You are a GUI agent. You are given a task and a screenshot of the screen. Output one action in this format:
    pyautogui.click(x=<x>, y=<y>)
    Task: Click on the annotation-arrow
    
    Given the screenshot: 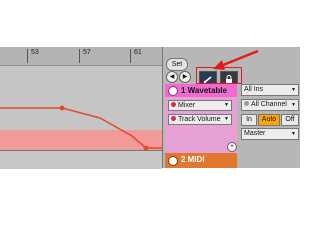 What is the action you would take?
    pyautogui.click(x=236, y=59)
    